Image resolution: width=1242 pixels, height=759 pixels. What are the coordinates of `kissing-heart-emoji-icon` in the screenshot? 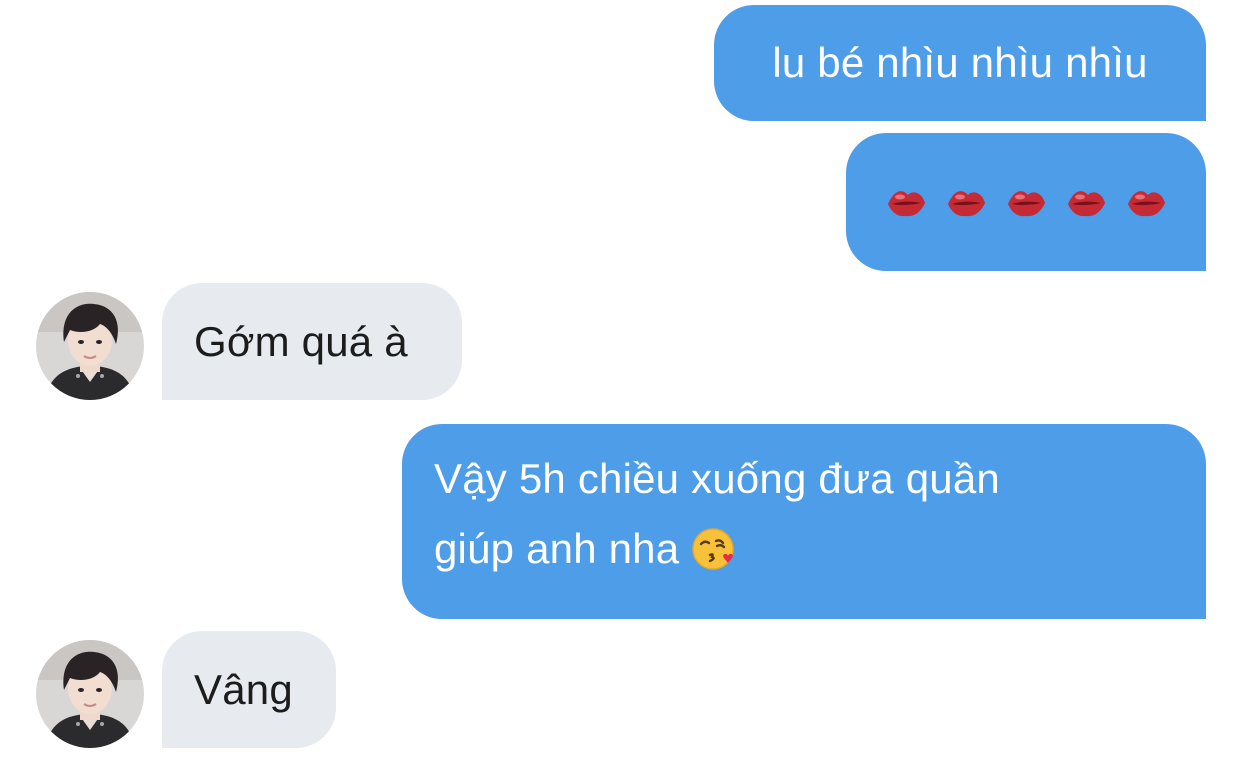 It's located at (713, 549).